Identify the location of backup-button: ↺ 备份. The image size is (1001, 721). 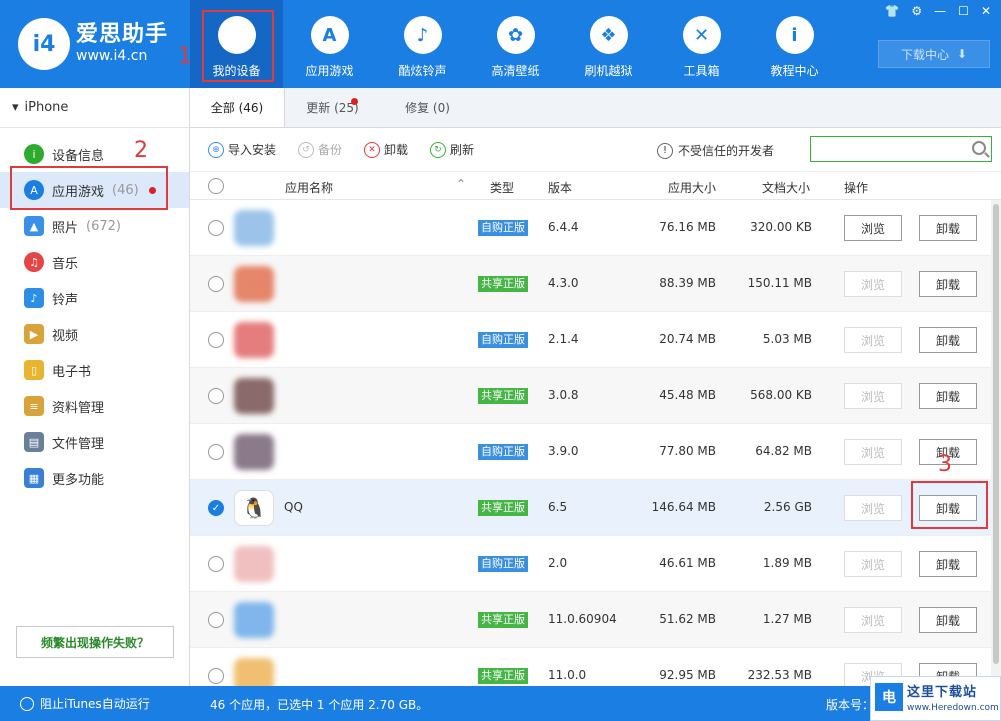
(320, 149).